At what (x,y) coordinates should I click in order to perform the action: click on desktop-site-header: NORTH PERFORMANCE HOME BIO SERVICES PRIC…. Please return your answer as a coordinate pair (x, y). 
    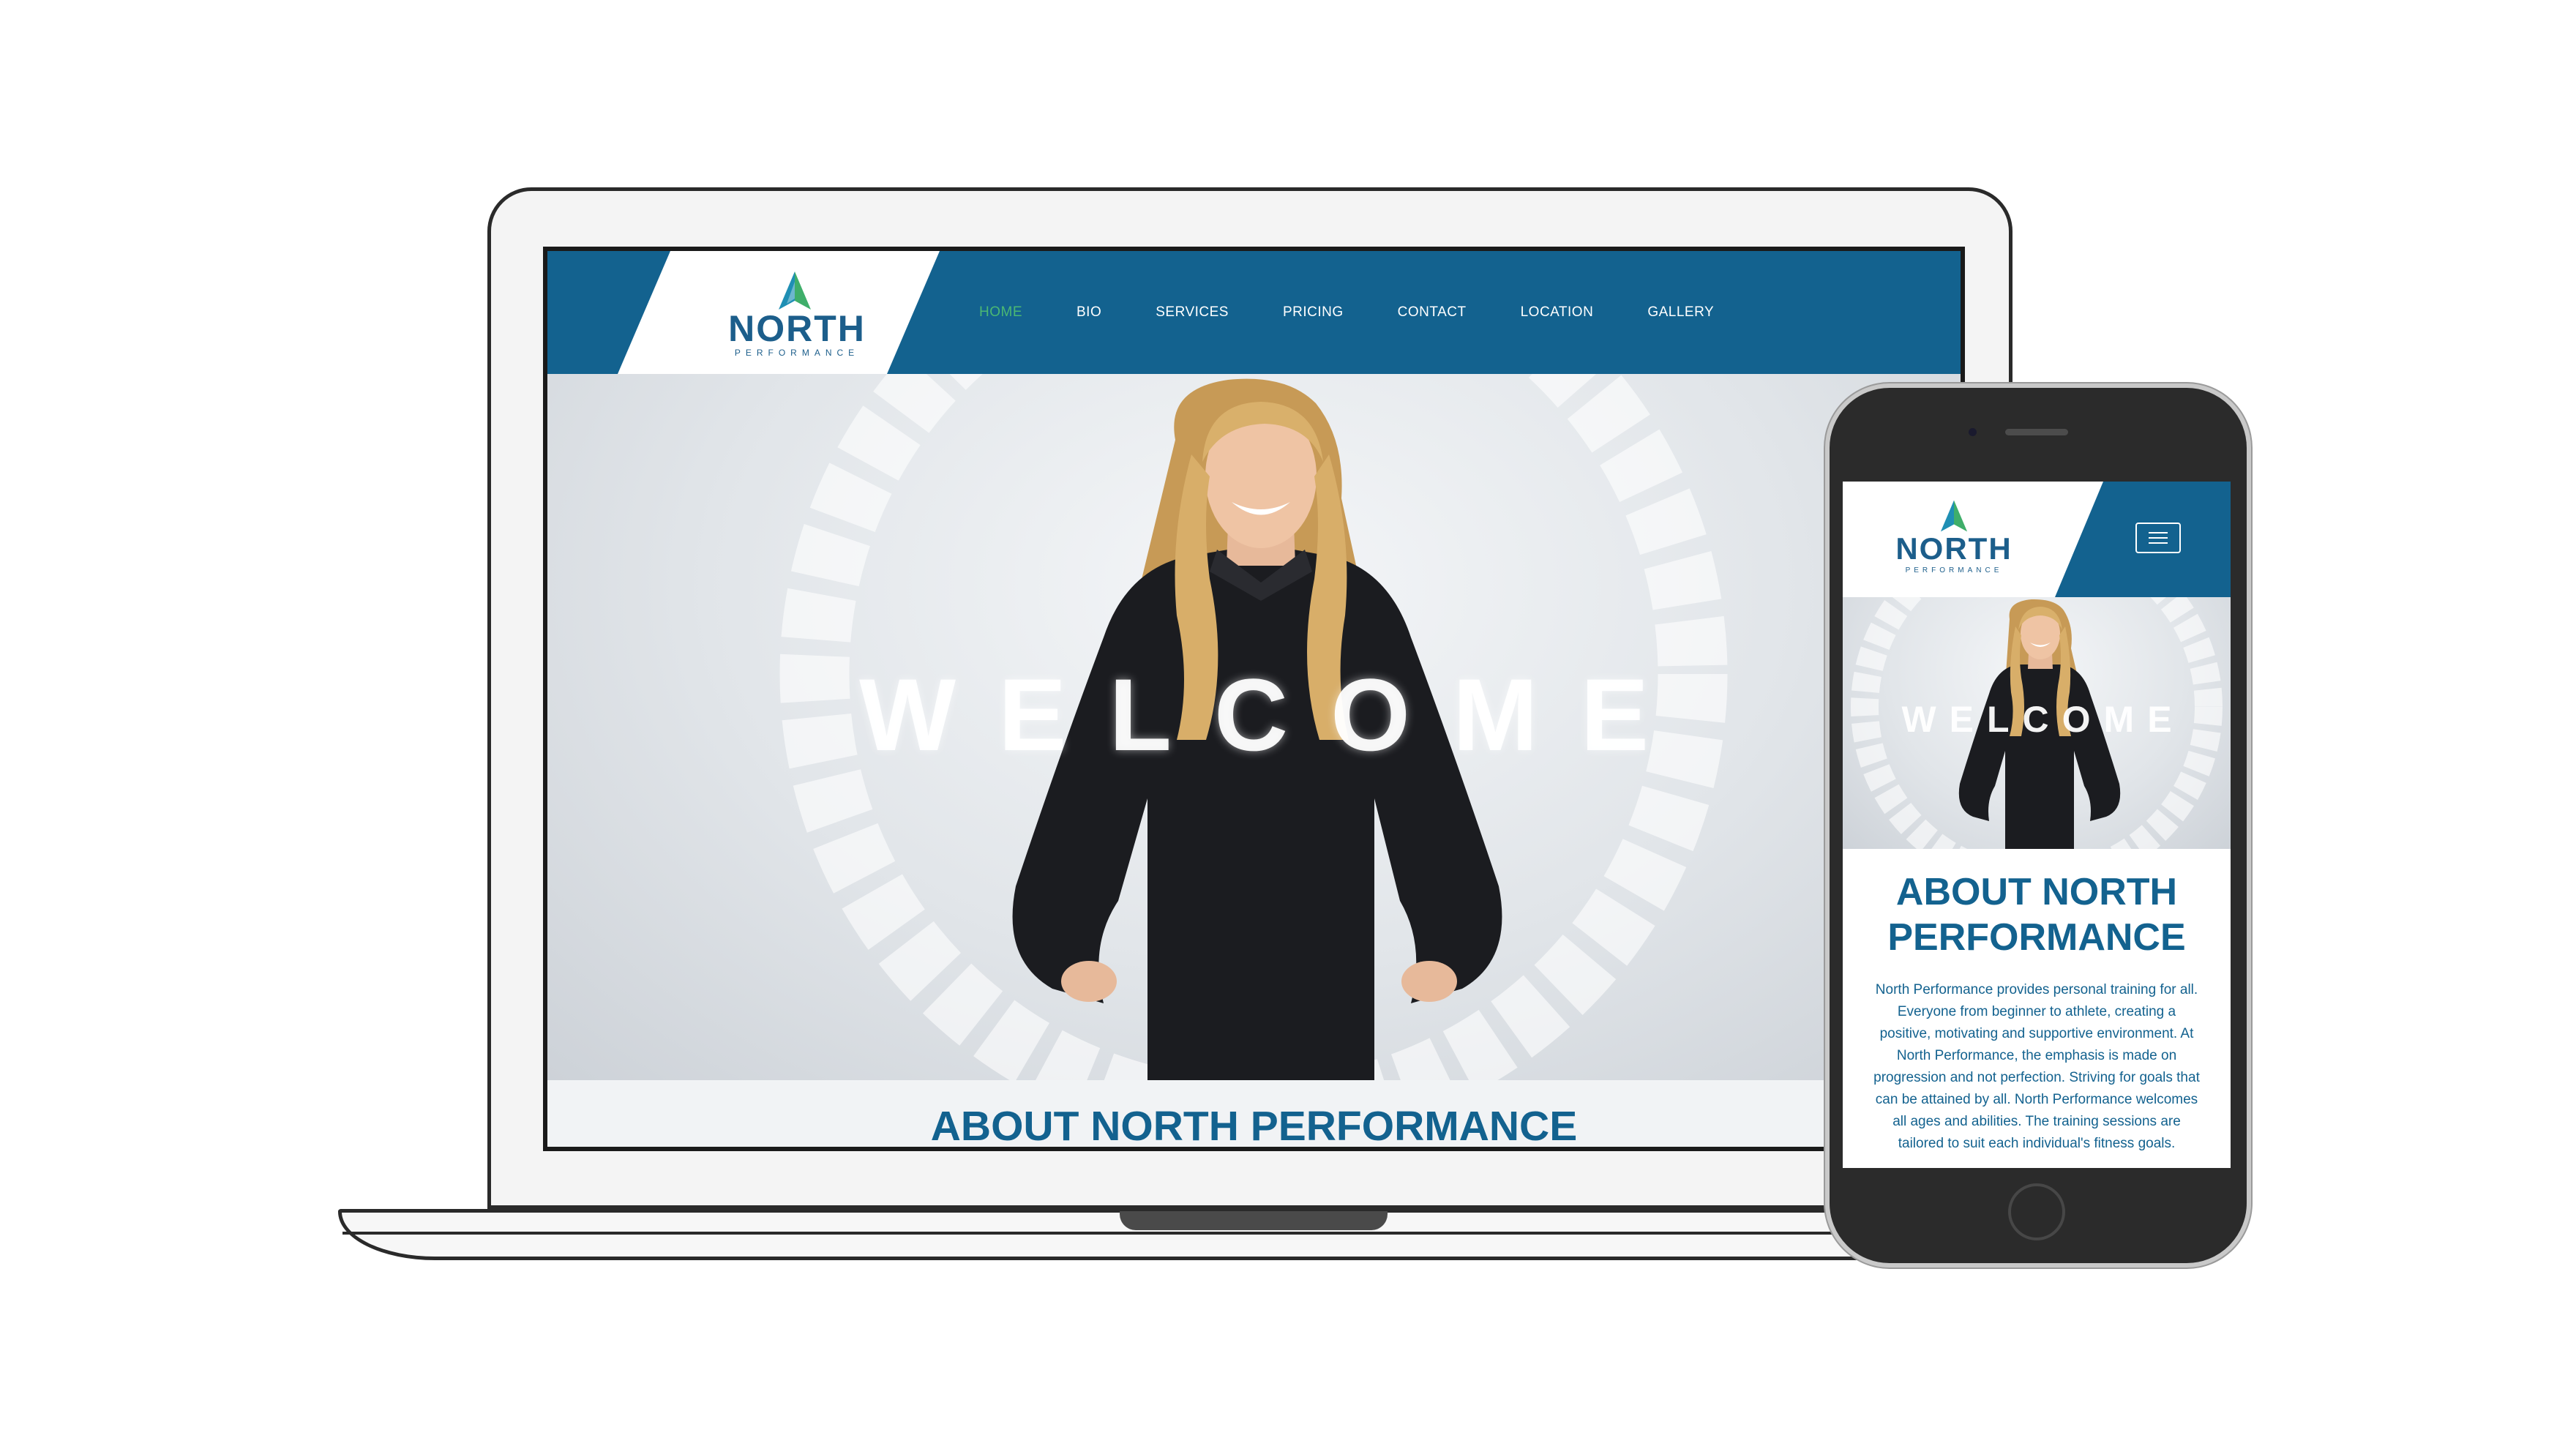
    Looking at the image, I should click on (1254, 312).